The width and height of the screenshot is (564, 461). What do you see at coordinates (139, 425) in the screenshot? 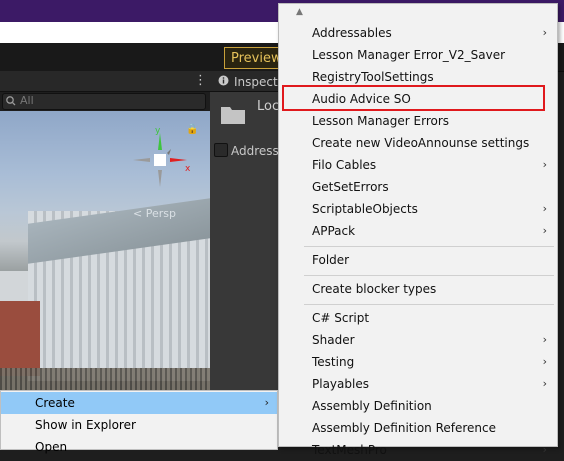
I see `context-menu-item-show-in-explorer: Show in Explorer` at bounding box center [139, 425].